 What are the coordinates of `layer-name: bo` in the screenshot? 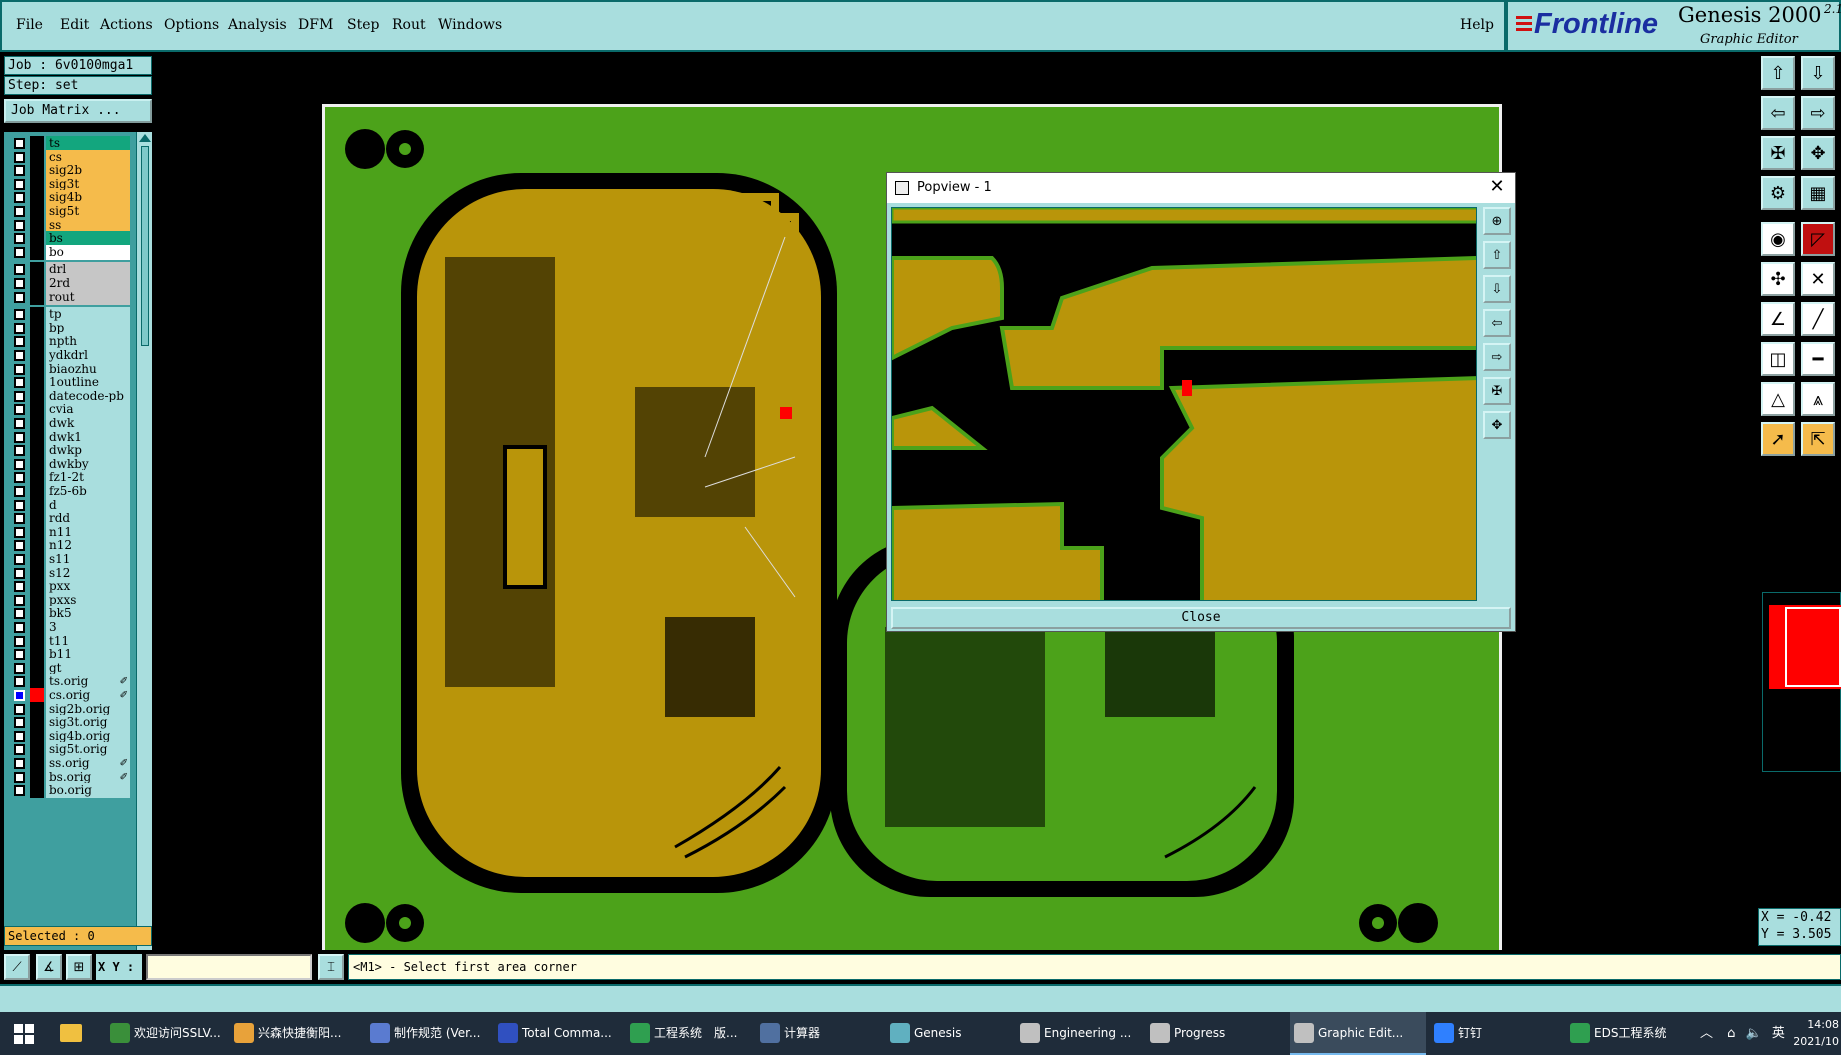 It's located at (88, 252).